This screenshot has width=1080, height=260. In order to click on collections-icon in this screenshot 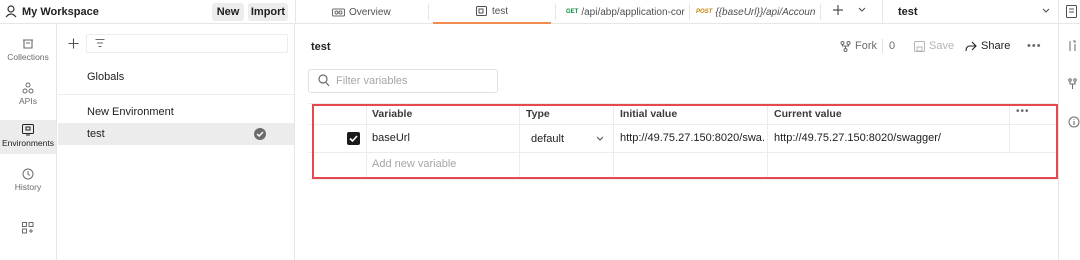, I will do `click(28, 44)`.